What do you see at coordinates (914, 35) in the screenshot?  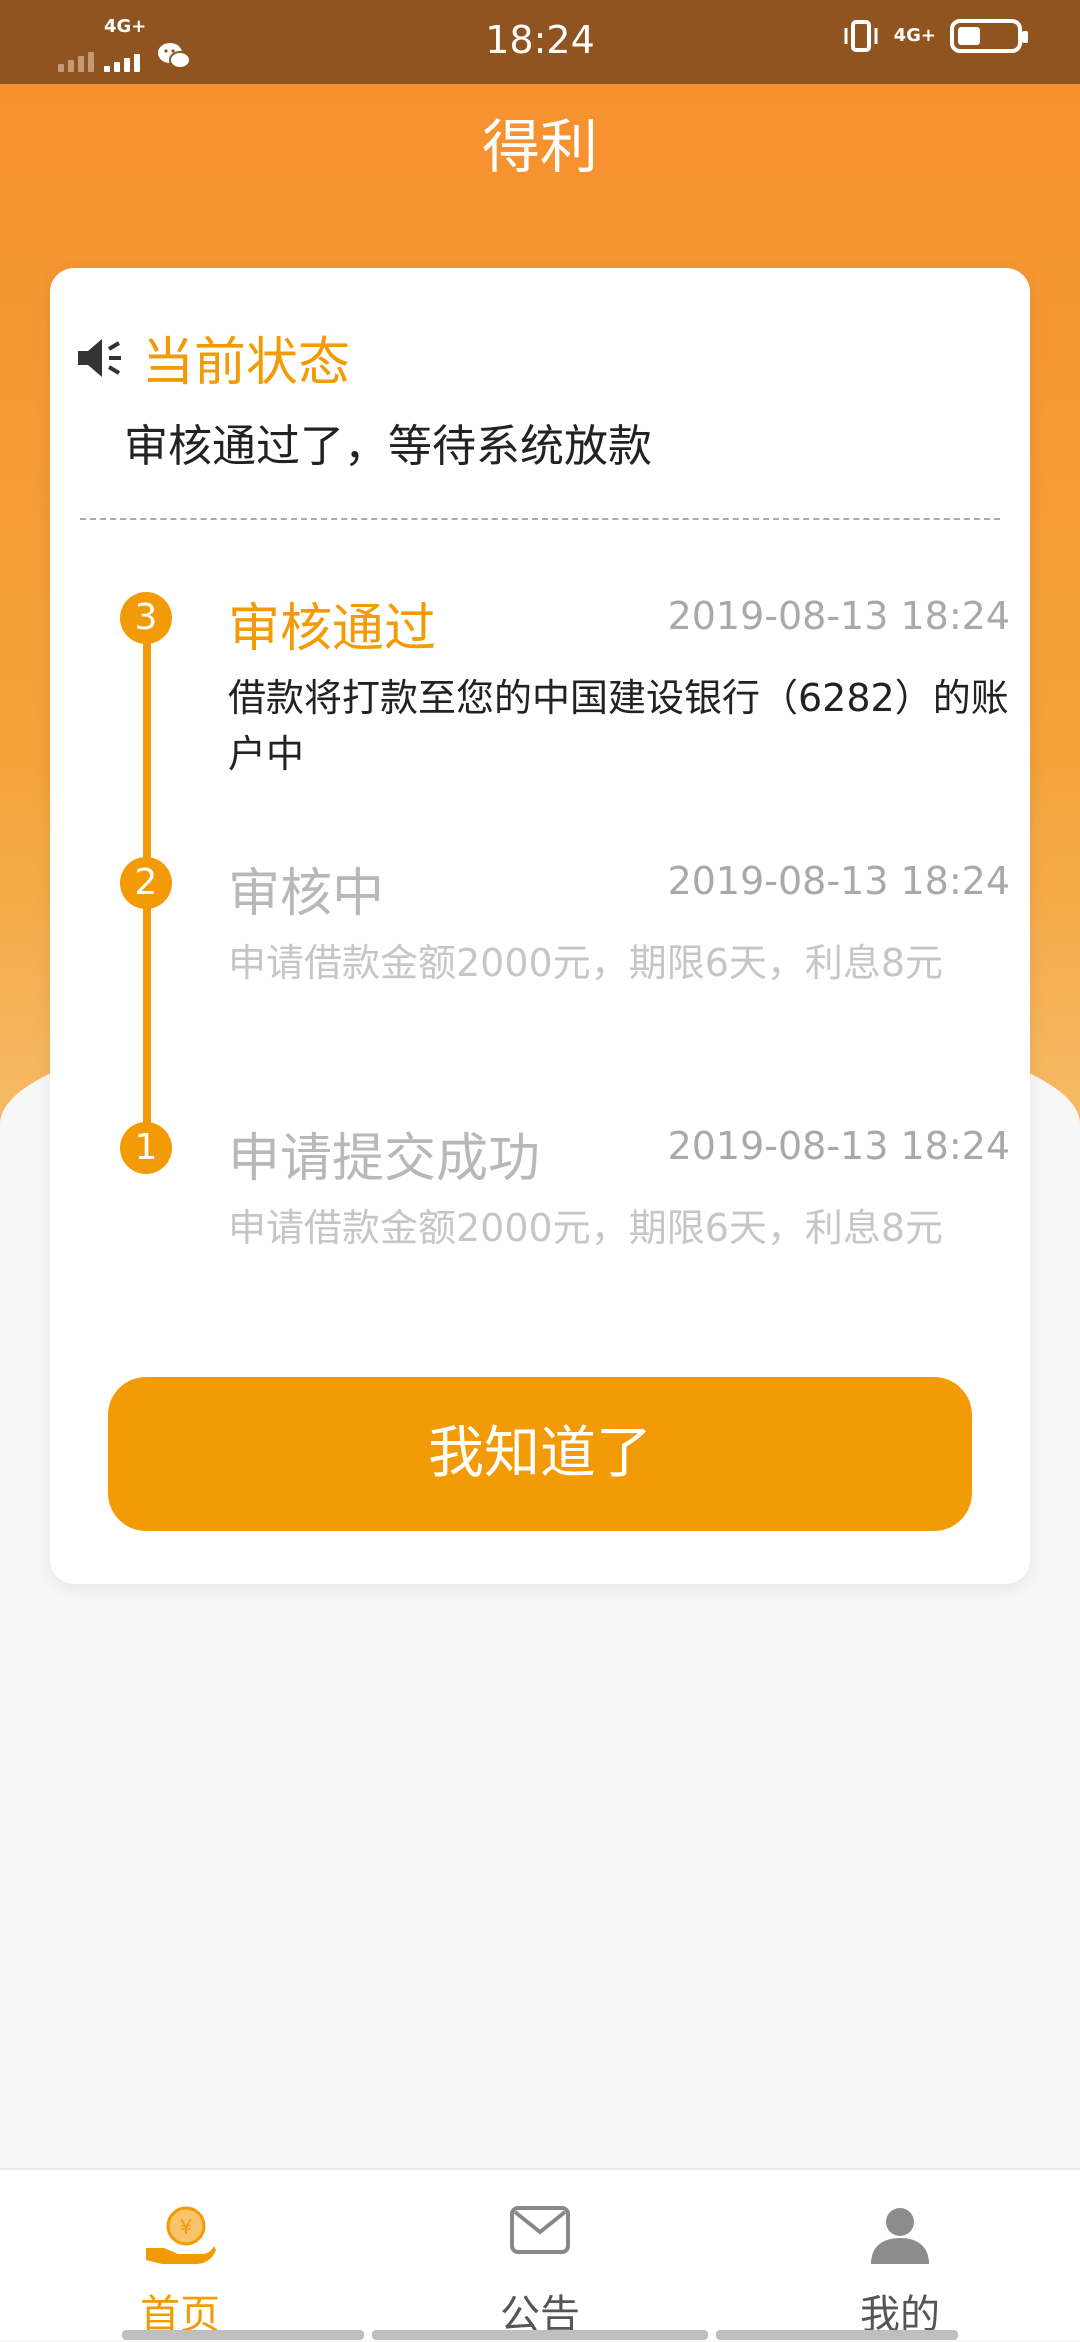 I see `network-type-label-right: 4G+` at bounding box center [914, 35].